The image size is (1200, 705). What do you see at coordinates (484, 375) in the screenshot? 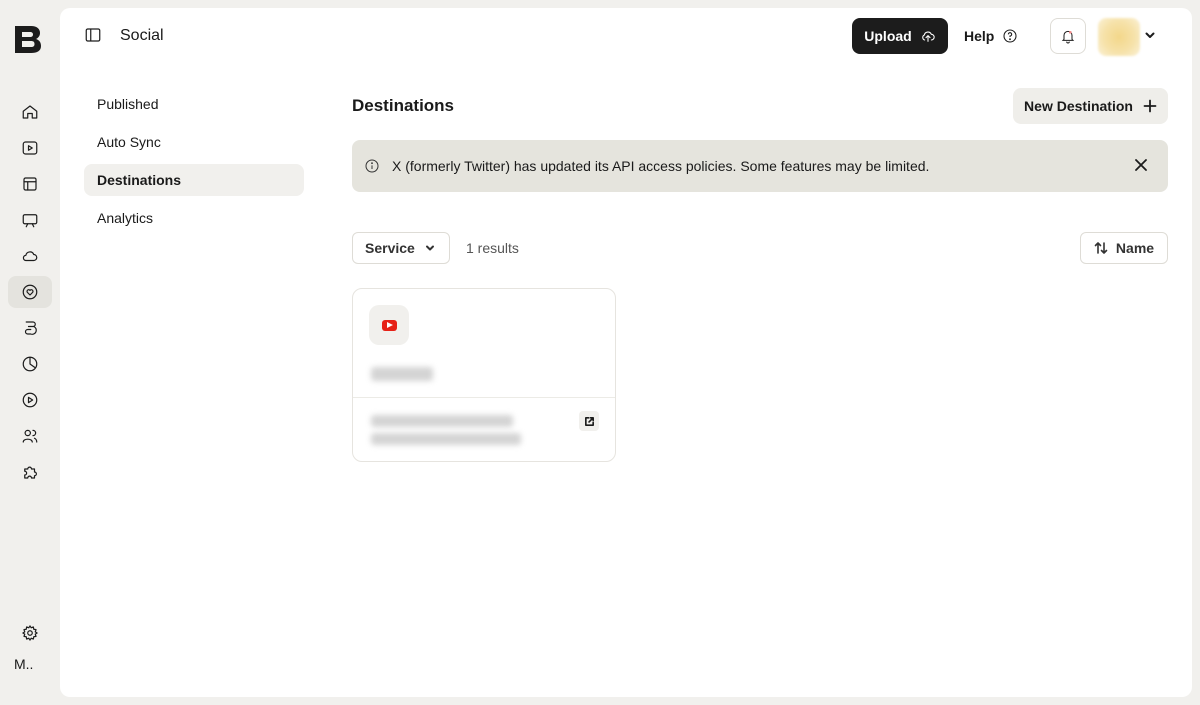
I see `destination-card` at bounding box center [484, 375].